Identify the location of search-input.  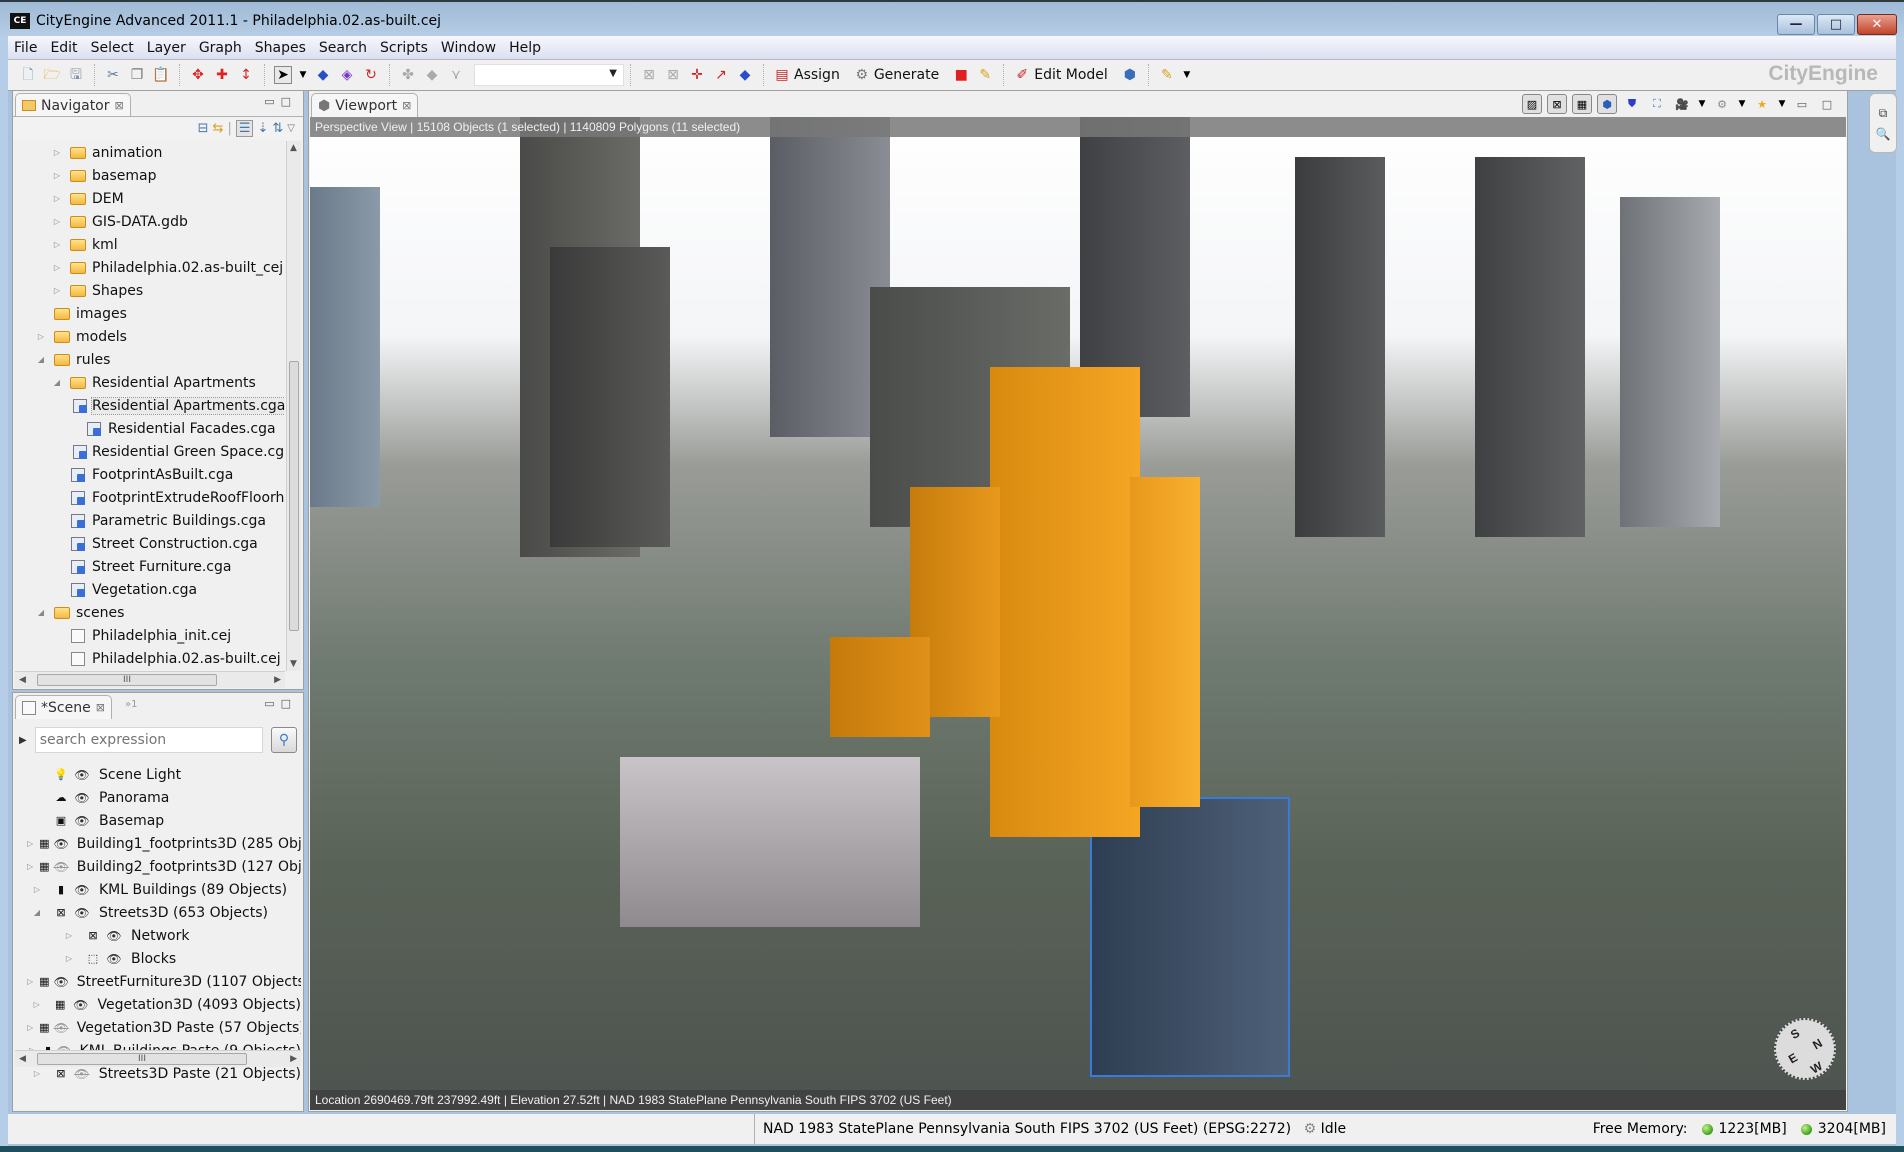
(148, 740).